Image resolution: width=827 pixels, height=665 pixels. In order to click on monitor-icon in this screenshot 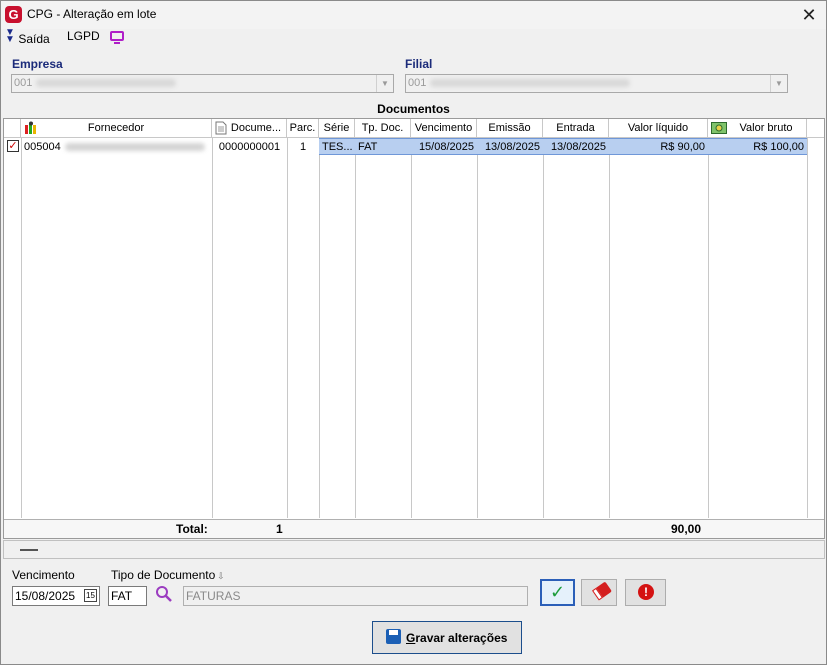, I will do `click(117, 37)`.